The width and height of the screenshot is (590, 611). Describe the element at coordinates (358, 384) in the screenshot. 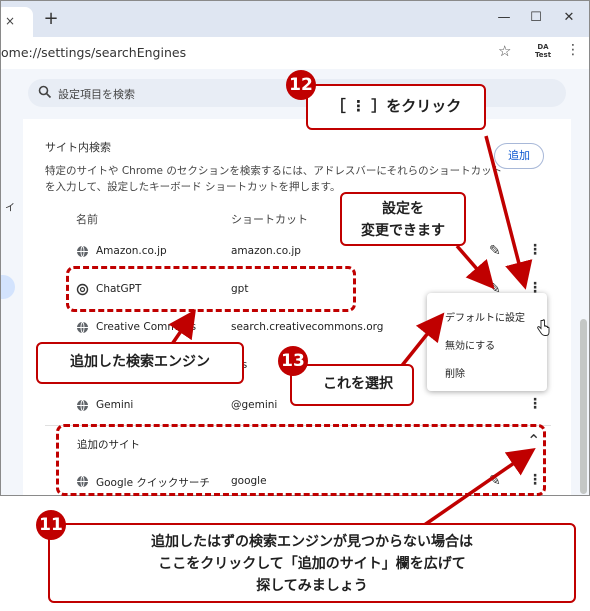

I see `callout-13-text: これを選択` at that location.